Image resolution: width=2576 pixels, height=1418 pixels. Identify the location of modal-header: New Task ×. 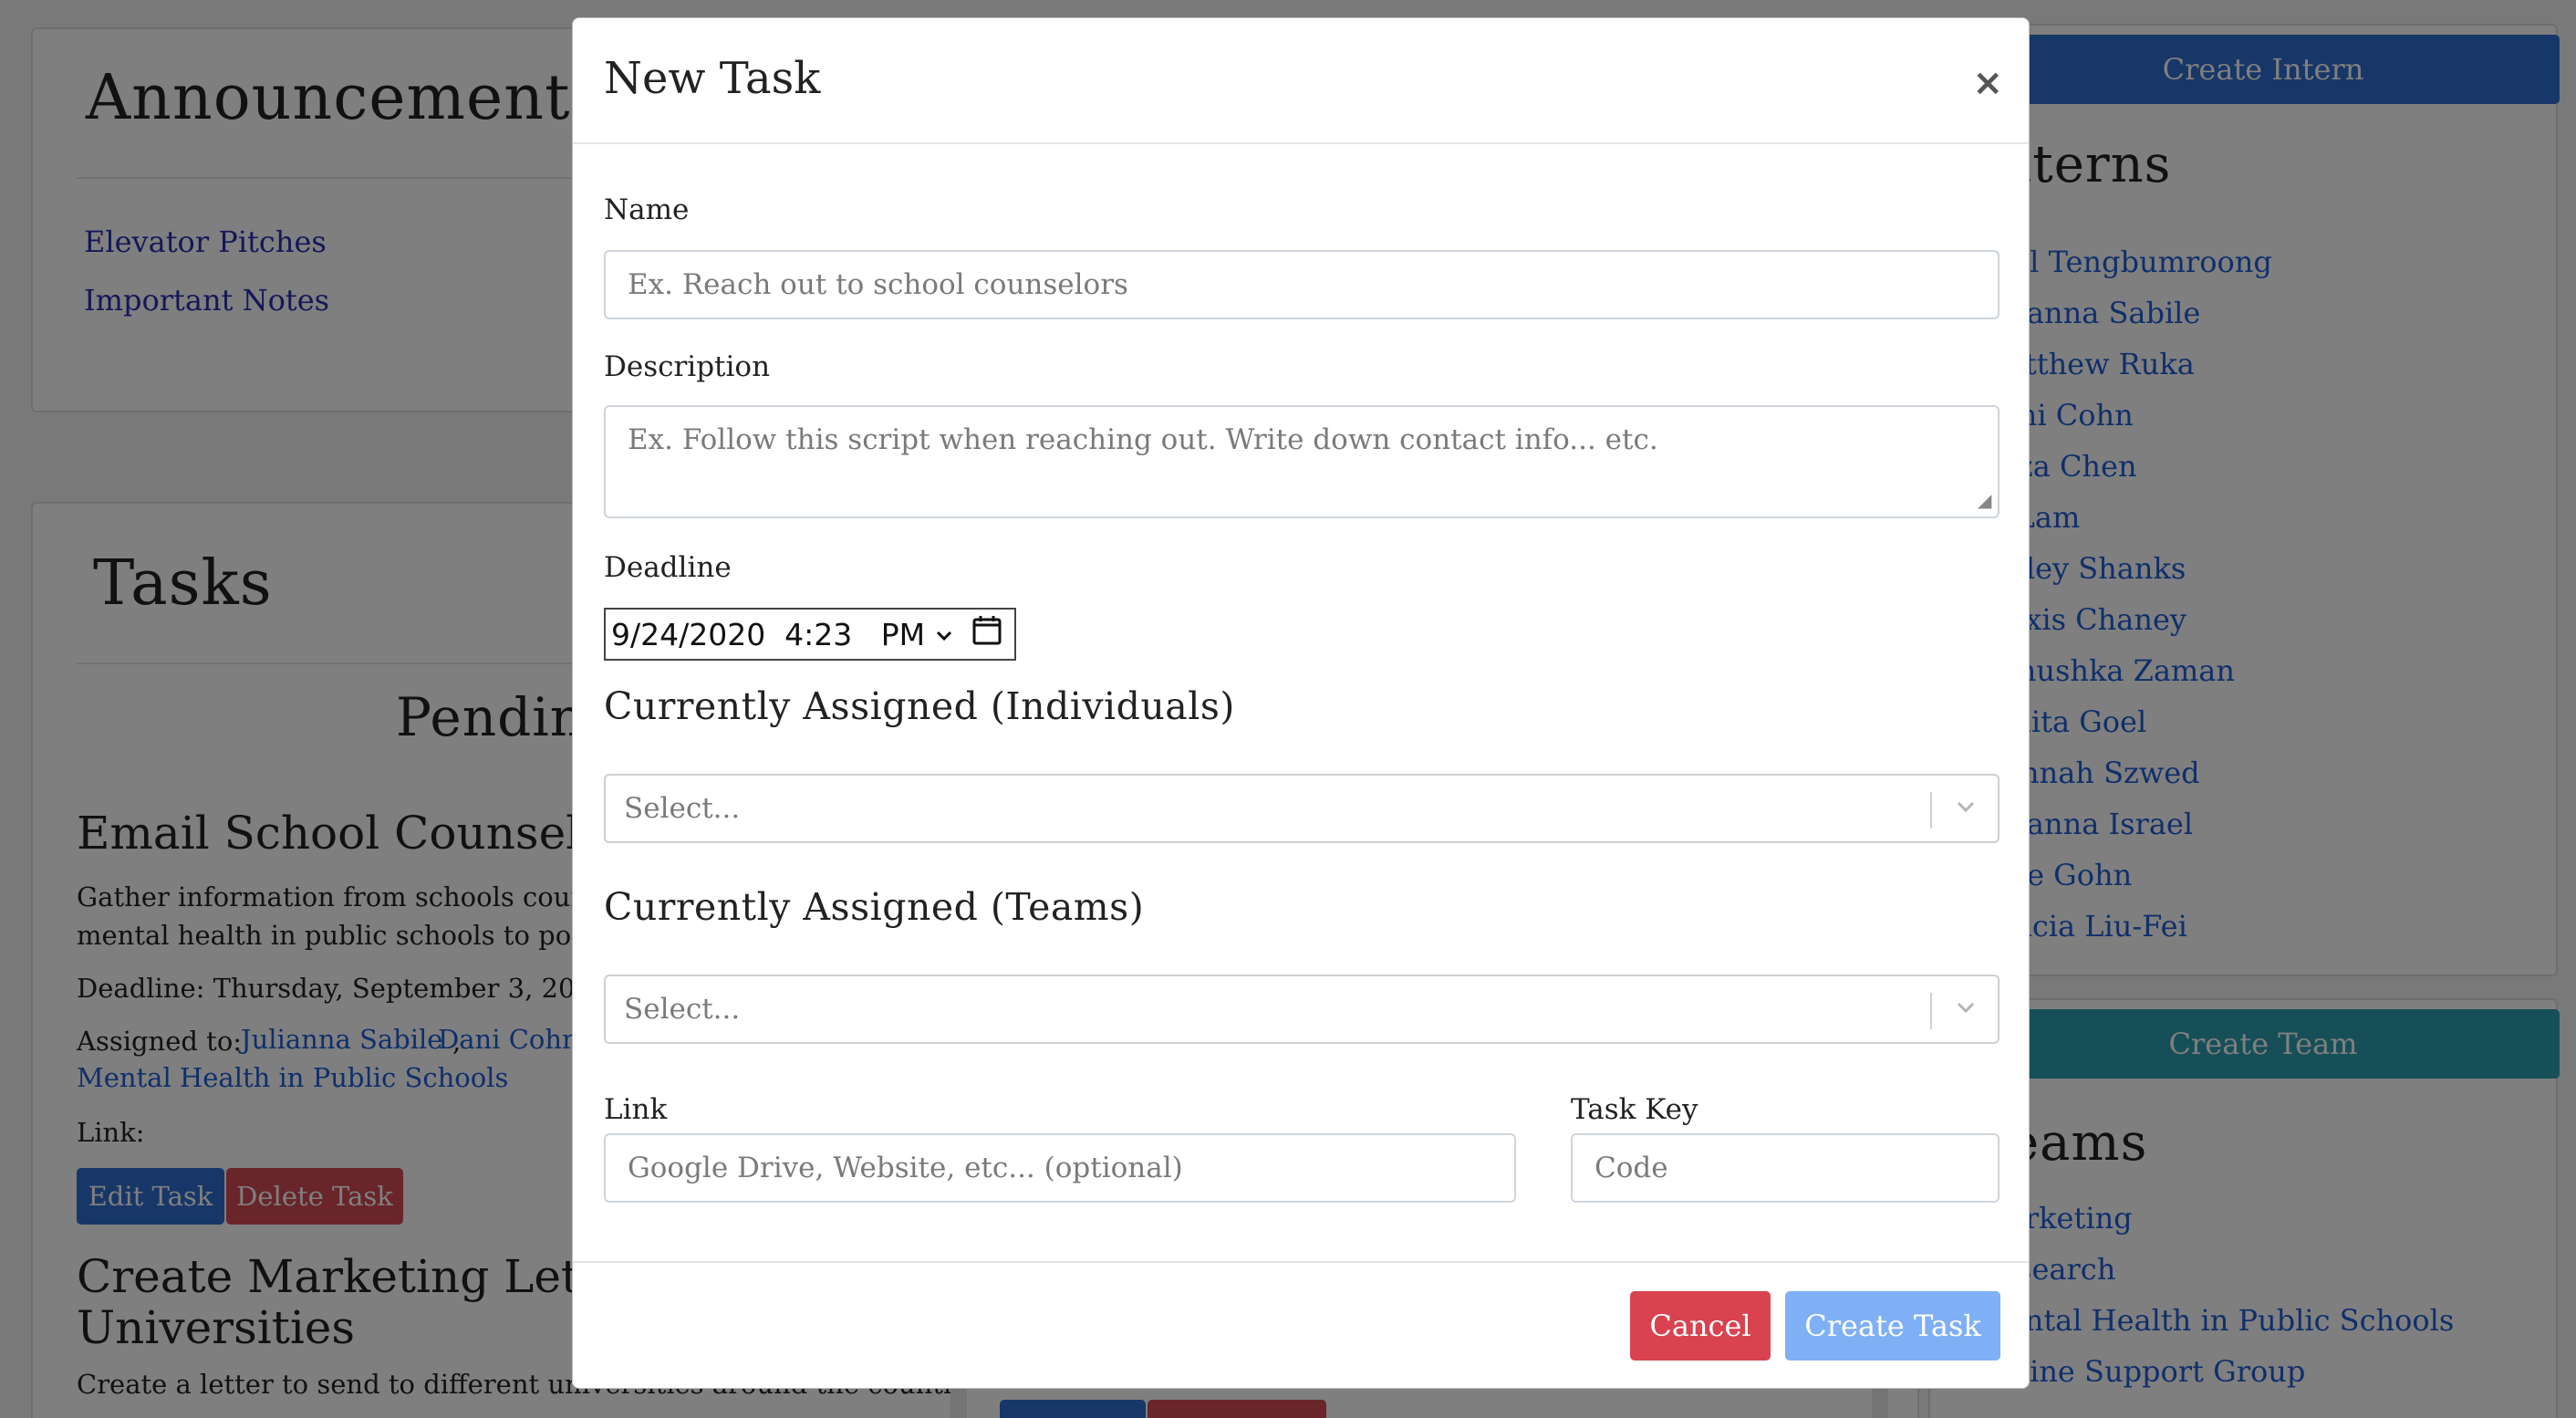
(1301, 81).